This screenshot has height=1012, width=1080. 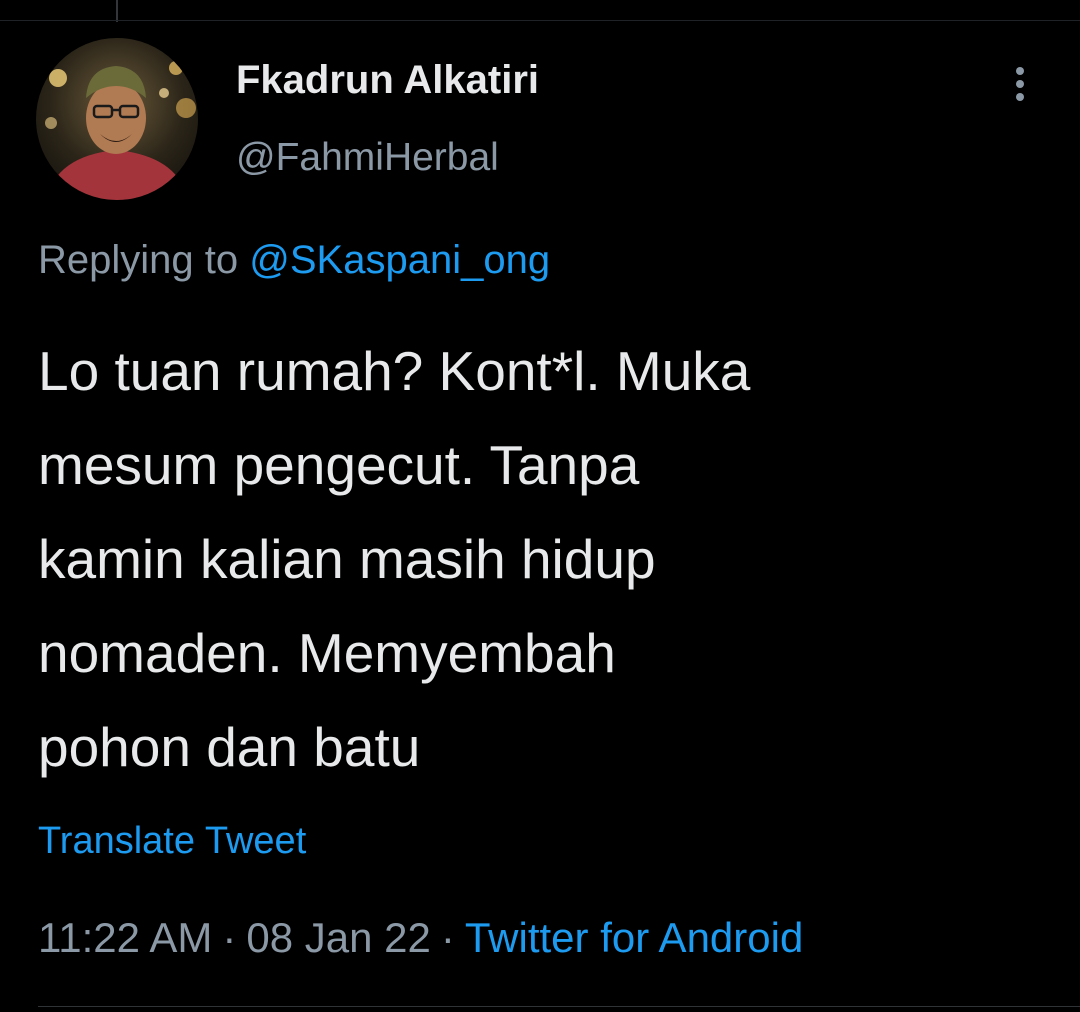 What do you see at coordinates (387, 80) in the screenshot?
I see `author-display-name: Fkadrun Alkatiri` at bounding box center [387, 80].